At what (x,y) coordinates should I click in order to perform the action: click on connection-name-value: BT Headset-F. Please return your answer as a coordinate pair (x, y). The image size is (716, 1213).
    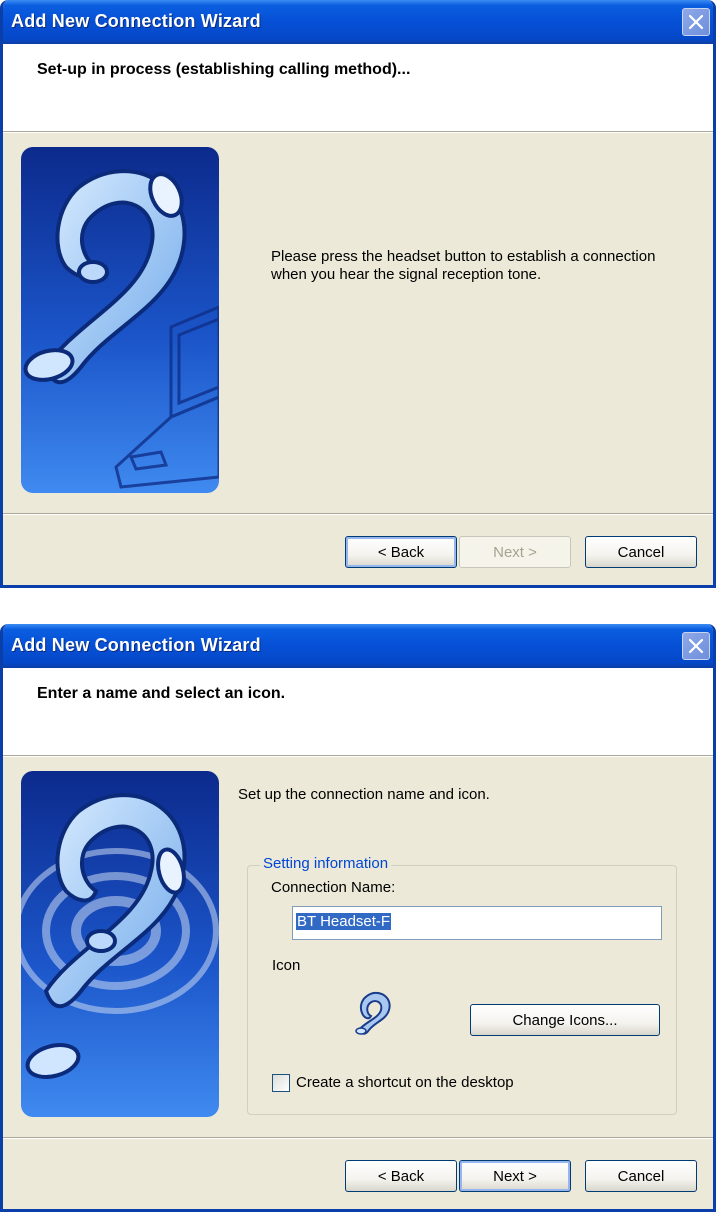
    Looking at the image, I should click on (344, 921).